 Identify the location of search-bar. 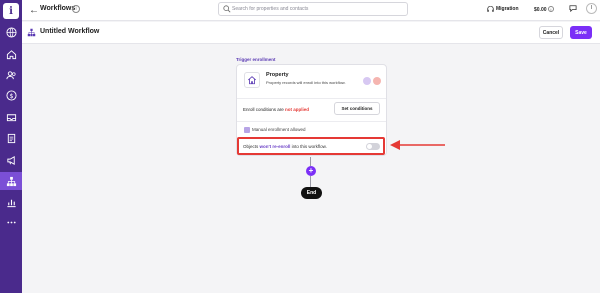
(313, 9).